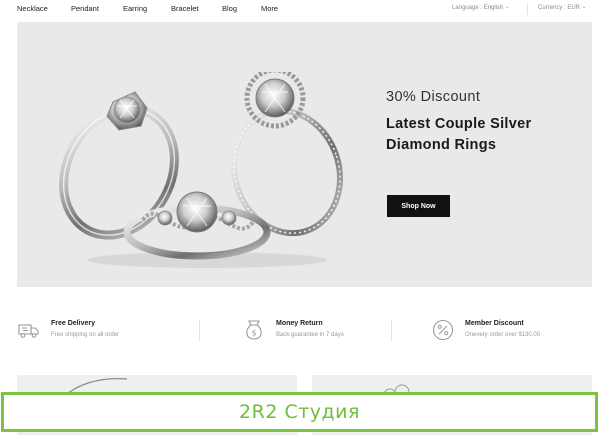 The image size is (600, 435). Describe the element at coordinates (441, 145) in the screenshot. I see `hero-title-line-2: Diamond Rings` at that location.